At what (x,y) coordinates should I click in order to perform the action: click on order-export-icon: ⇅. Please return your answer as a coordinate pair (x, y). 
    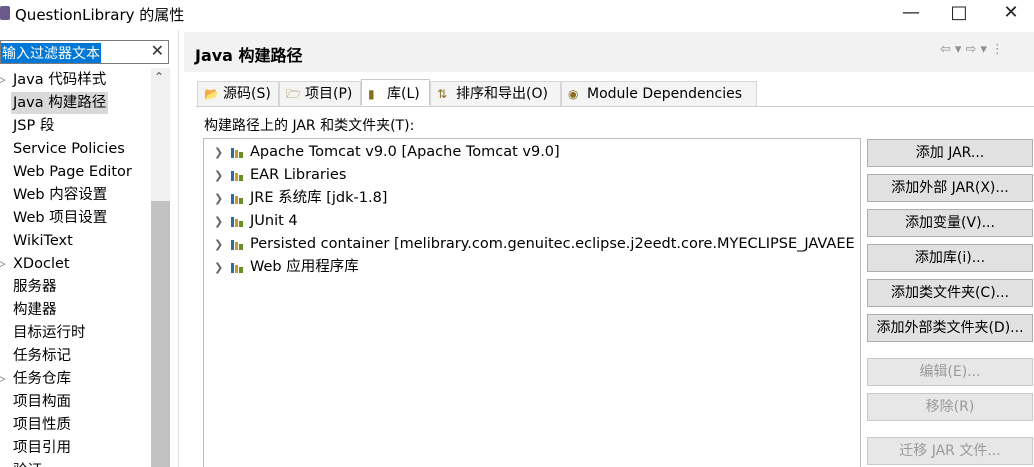
    Looking at the image, I should click on (442, 94).